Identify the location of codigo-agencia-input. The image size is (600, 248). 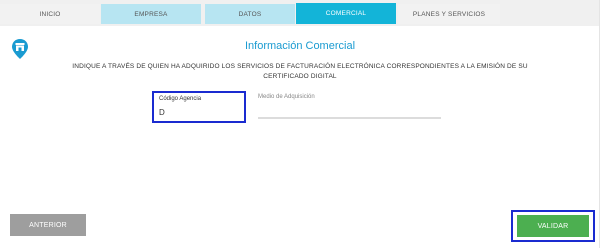
(199, 112).